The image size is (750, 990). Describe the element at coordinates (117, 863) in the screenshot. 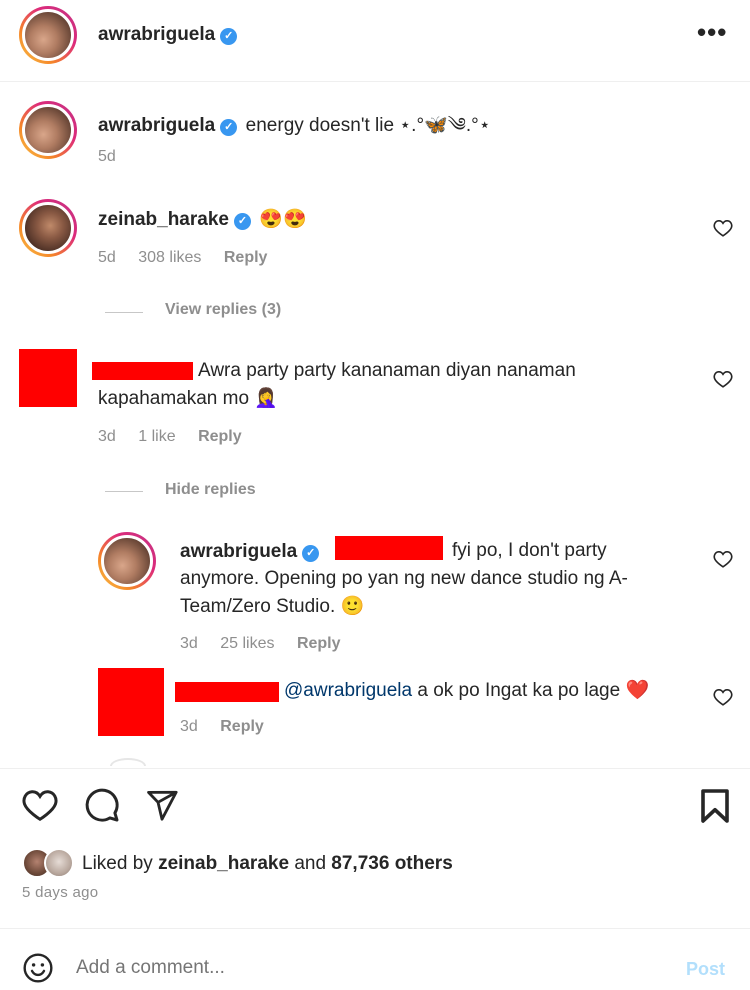

I see `likes-prefix: Liked by` at that location.